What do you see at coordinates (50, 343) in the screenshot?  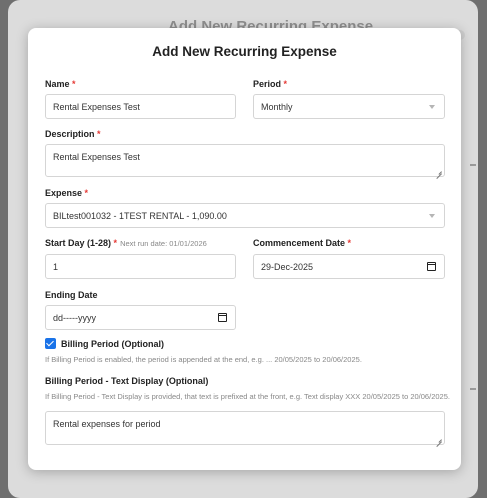 I see `billing-period-checkbox` at bounding box center [50, 343].